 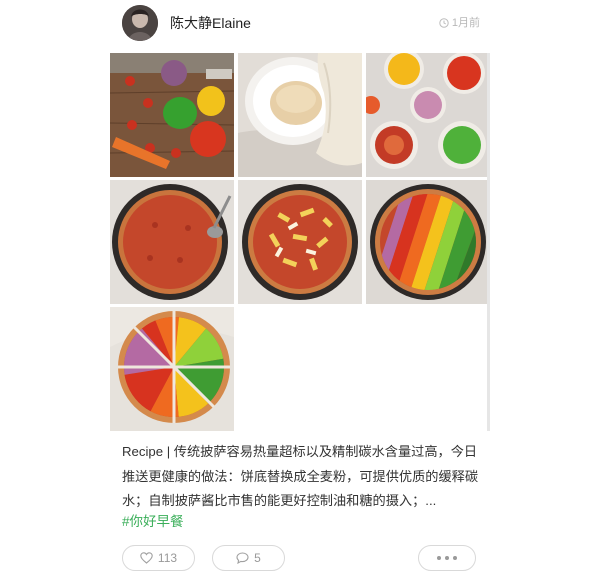 What do you see at coordinates (444, 23) in the screenshot?
I see `clock-icon` at bounding box center [444, 23].